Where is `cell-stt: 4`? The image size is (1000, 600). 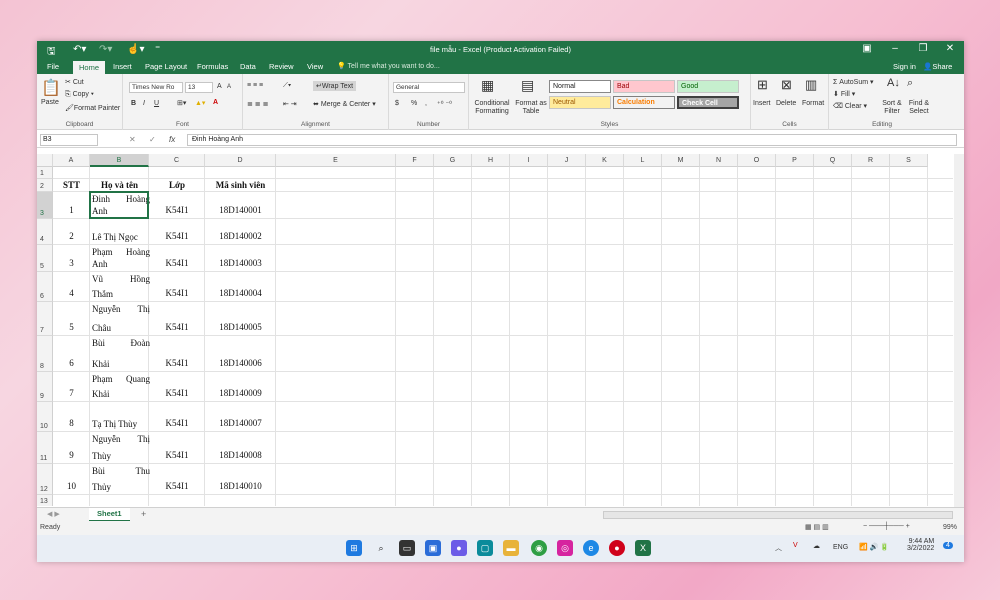
cell-stt: 4 is located at coordinates (71, 293).